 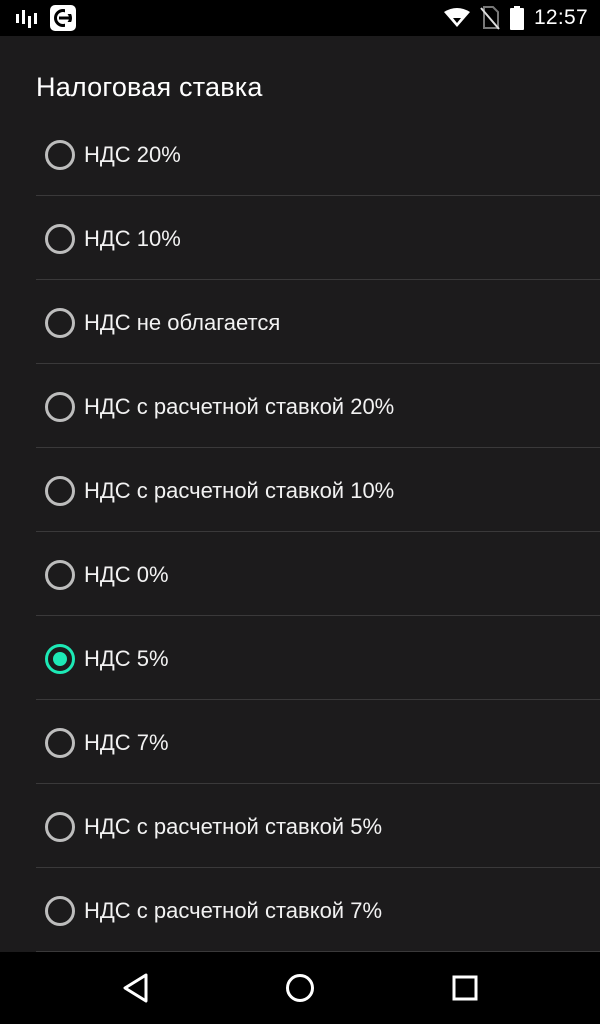 What do you see at coordinates (239, 406) in the screenshot?
I see `option-label: НДС с расчетной ставкой 20%` at bounding box center [239, 406].